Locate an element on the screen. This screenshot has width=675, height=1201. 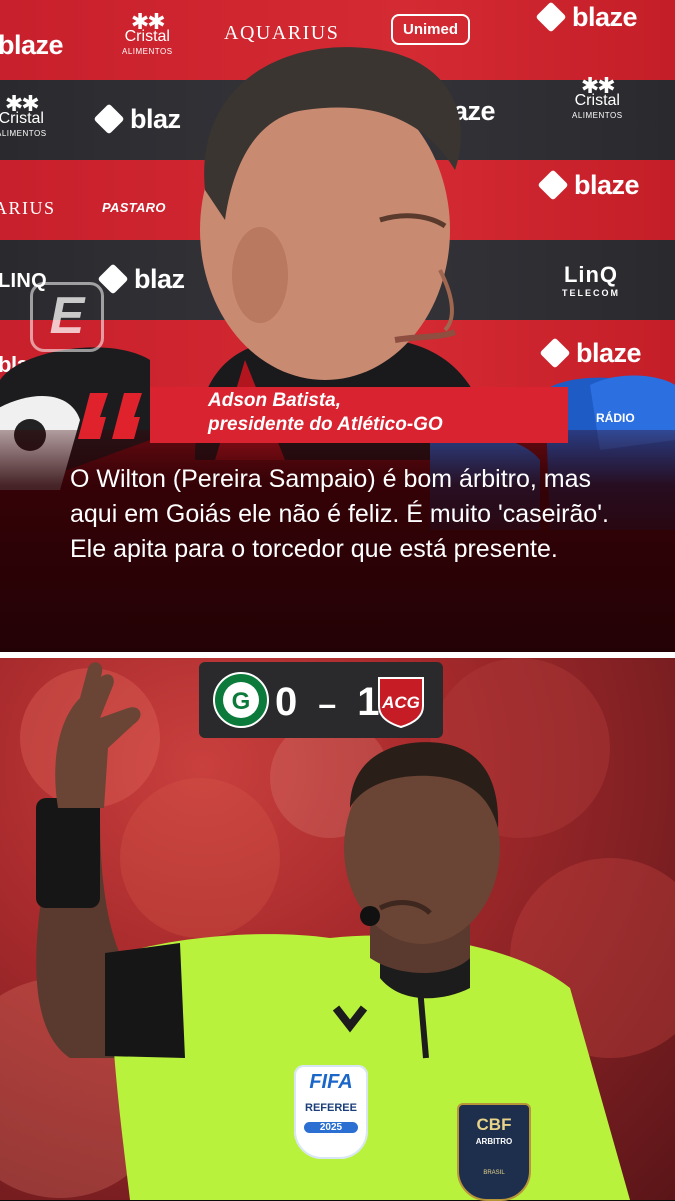
sponsor-linq: LinQ TELECOM is located at coordinates (591, 280).